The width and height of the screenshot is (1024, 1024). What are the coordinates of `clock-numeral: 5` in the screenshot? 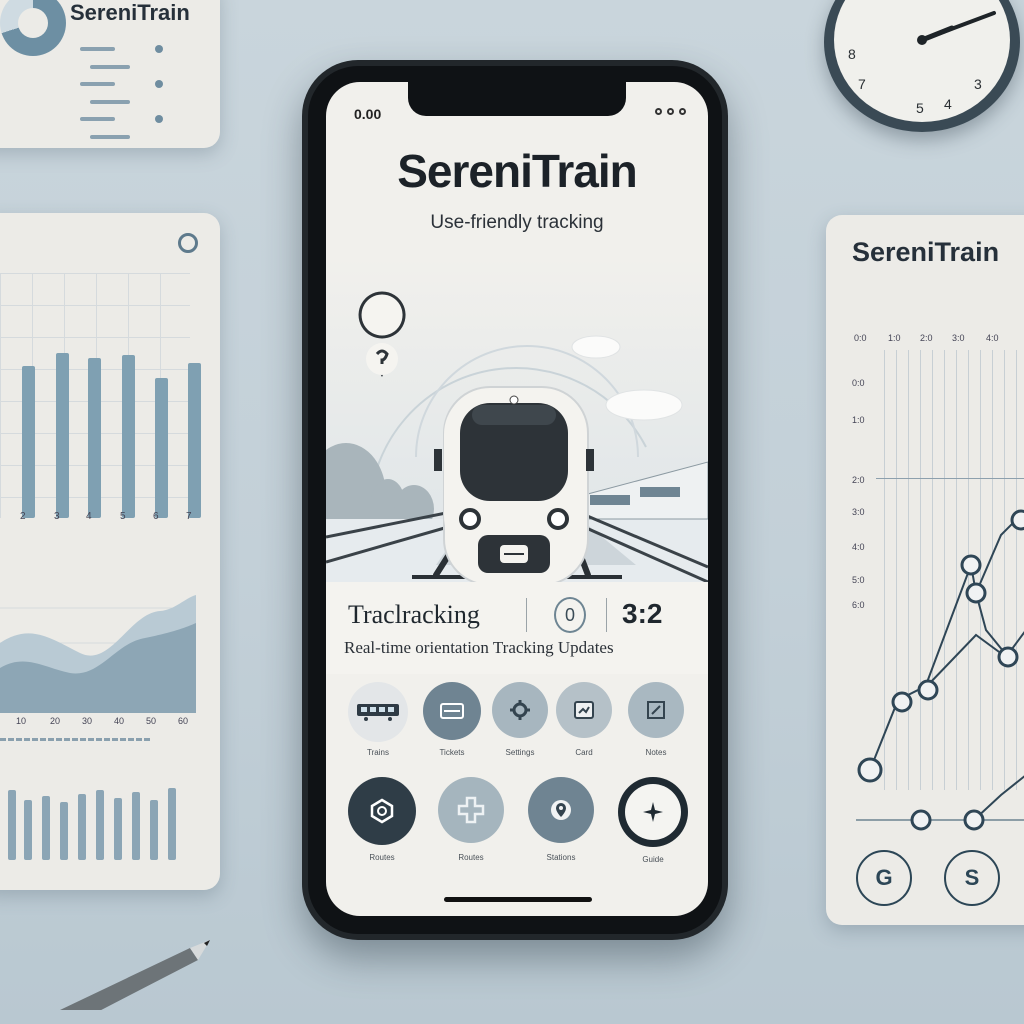 It's located at (920, 108).